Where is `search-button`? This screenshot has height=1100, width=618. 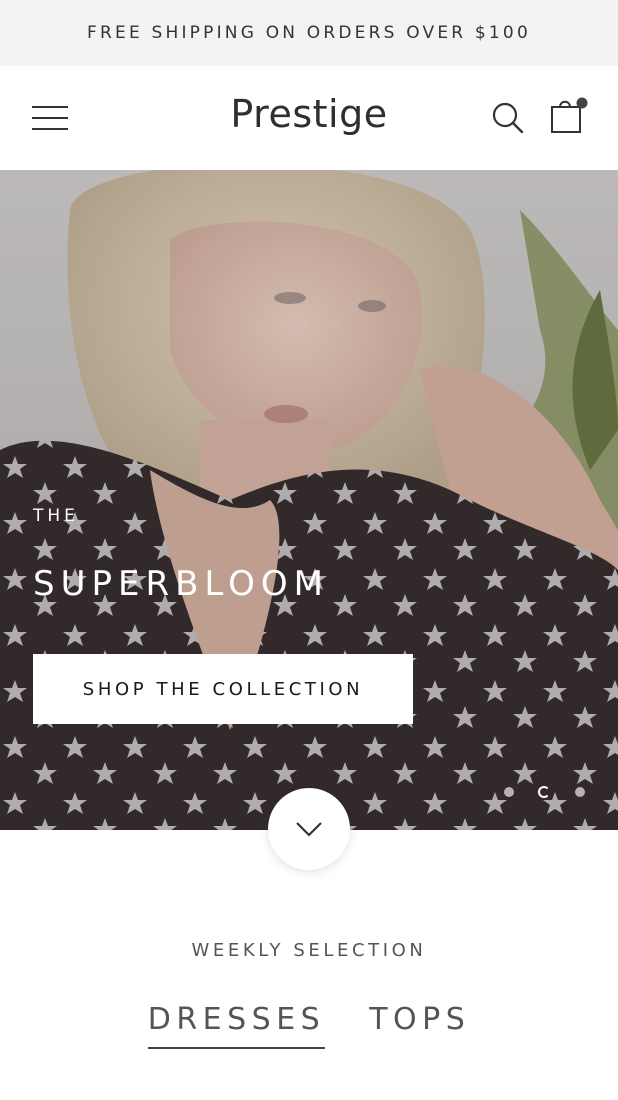
search-button is located at coordinates (508, 118).